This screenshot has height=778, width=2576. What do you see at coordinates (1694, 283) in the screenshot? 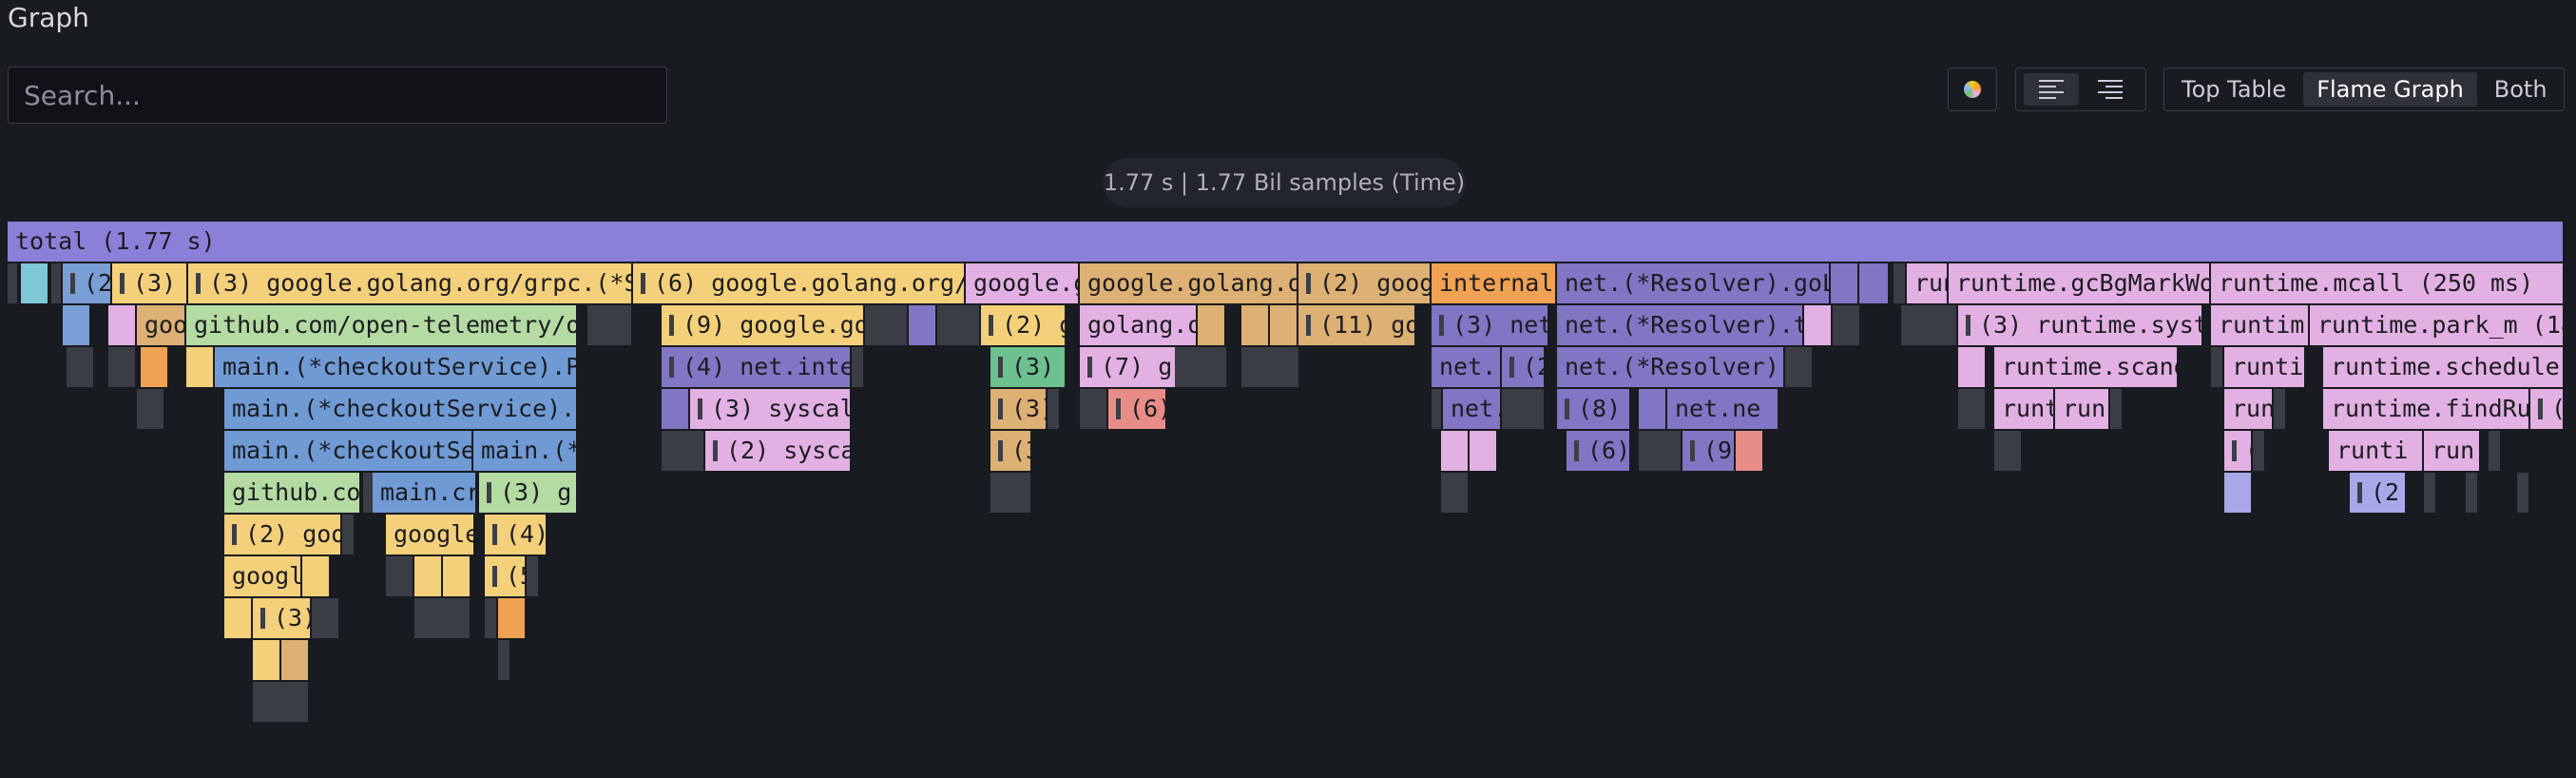
I see `flame-frame: net.(*Resolver).goL` at bounding box center [1694, 283].